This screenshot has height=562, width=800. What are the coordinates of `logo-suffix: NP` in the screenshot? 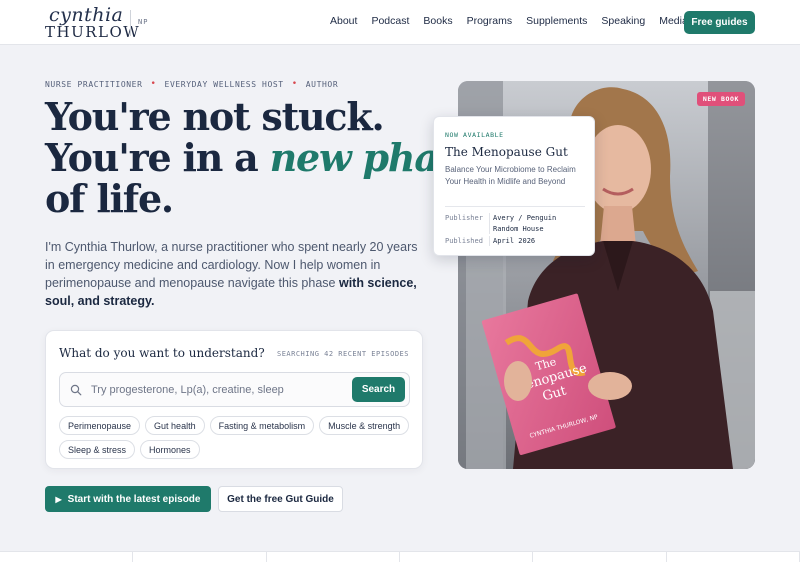 It's located at (143, 22).